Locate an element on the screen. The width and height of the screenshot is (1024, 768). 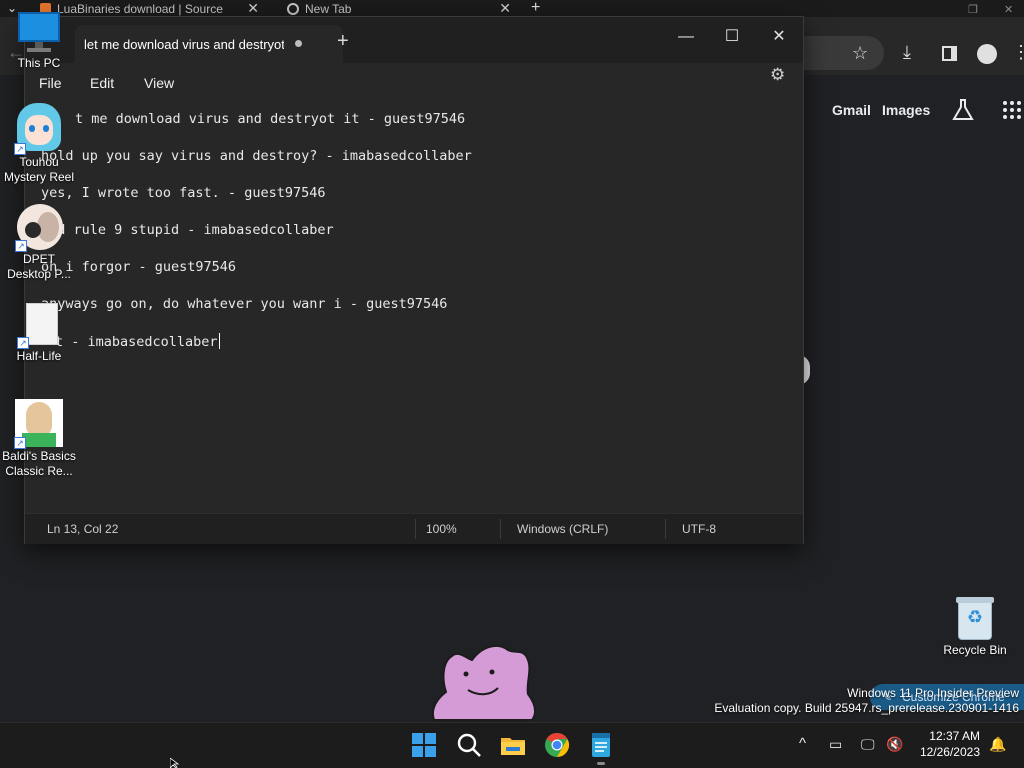
gmail-link: Gmail is located at coordinates (851, 110).